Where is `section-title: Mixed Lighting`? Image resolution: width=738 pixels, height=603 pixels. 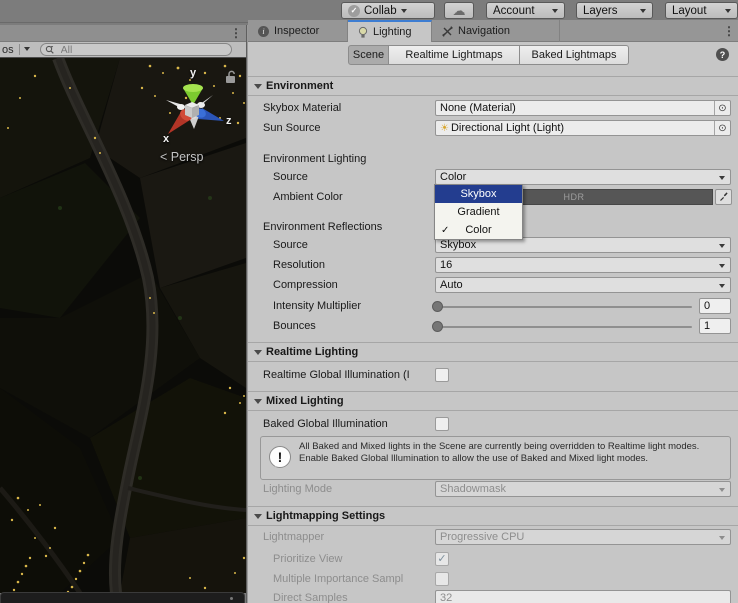 section-title: Mixed Lighting is located at coordinates (305, 401).